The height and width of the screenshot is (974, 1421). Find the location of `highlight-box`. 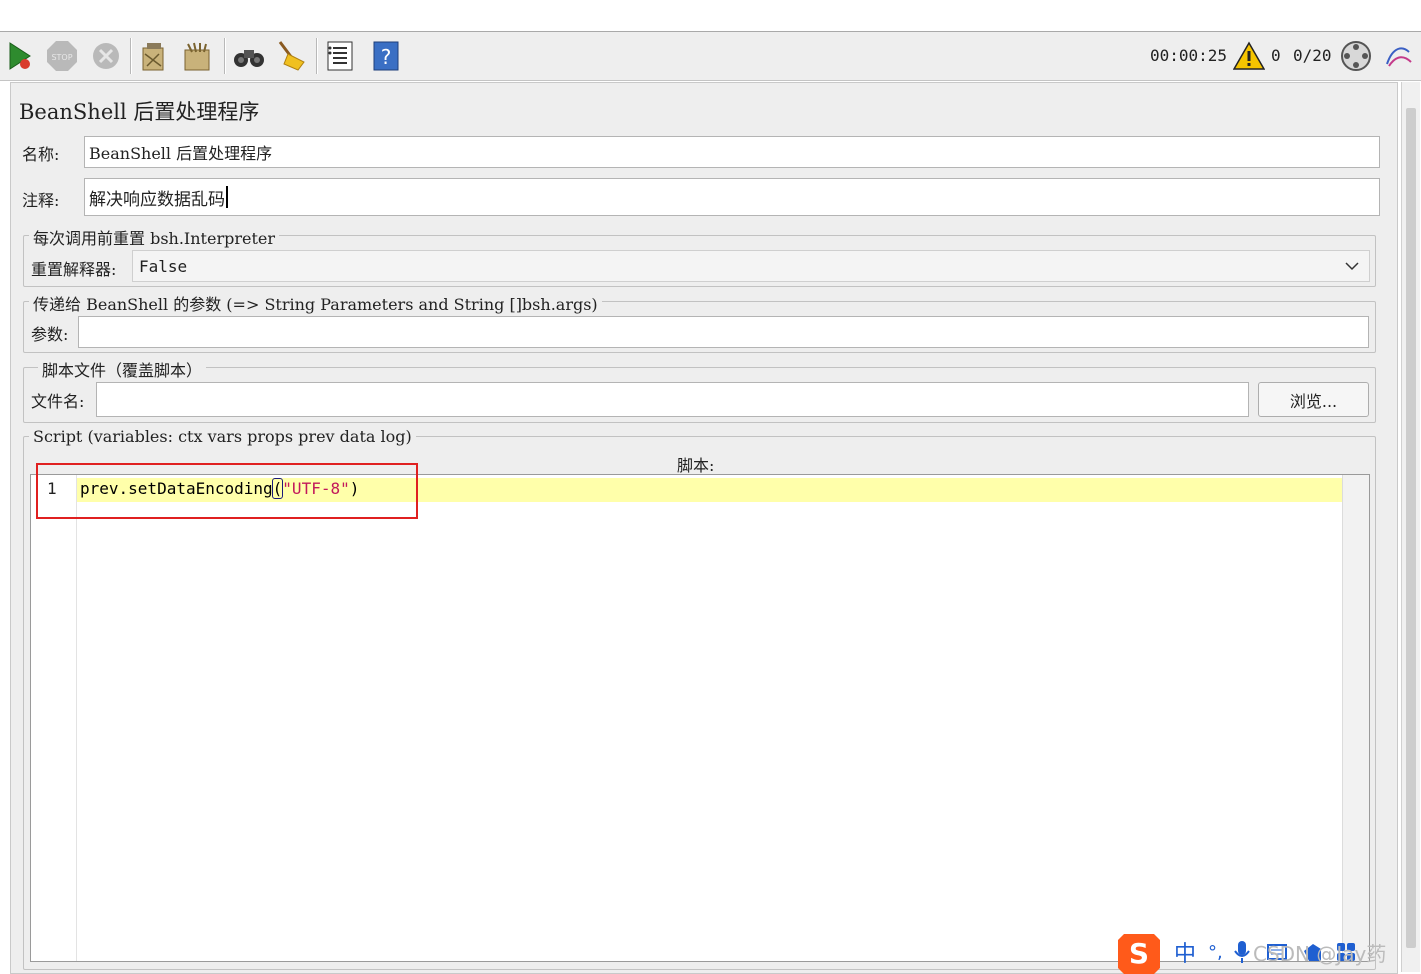

highlight-box is located at coordinates (227, 491).